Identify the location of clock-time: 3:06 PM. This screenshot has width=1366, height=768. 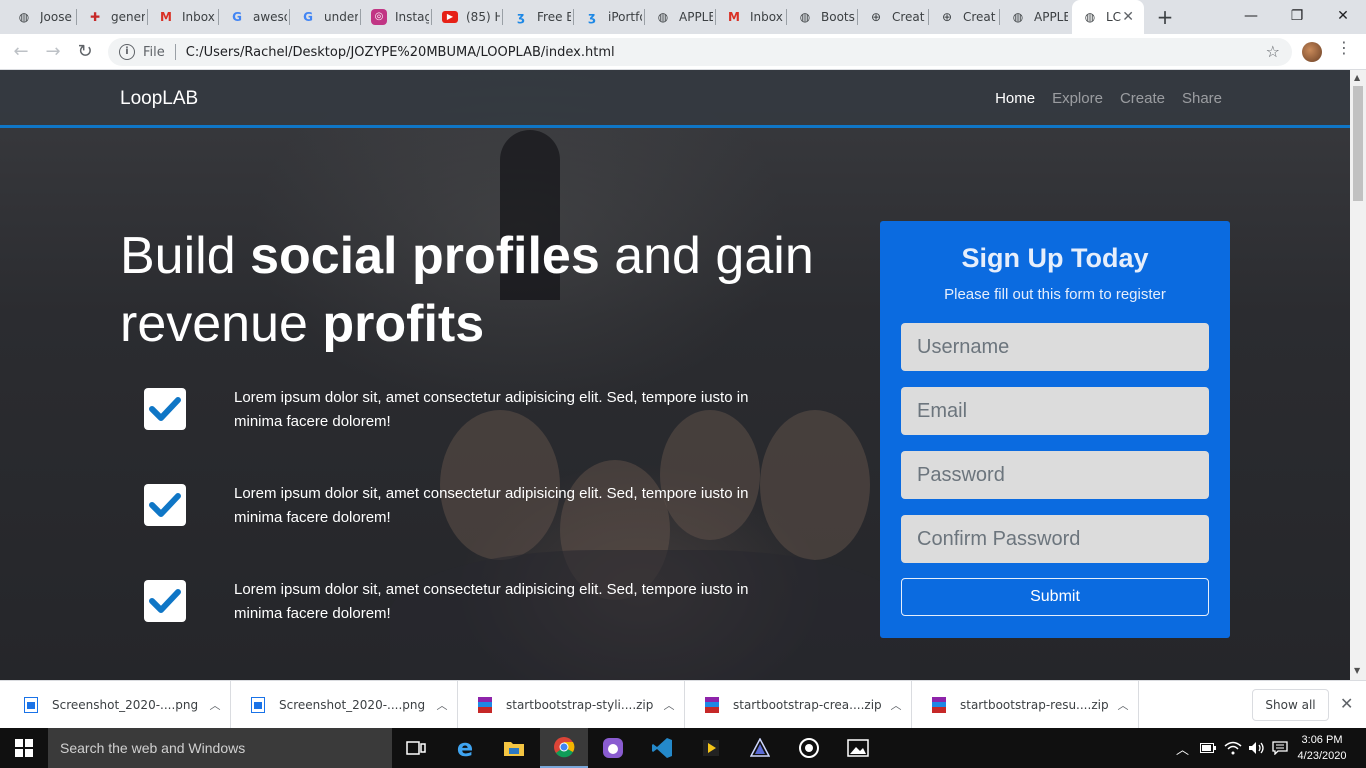
(1322, 740).